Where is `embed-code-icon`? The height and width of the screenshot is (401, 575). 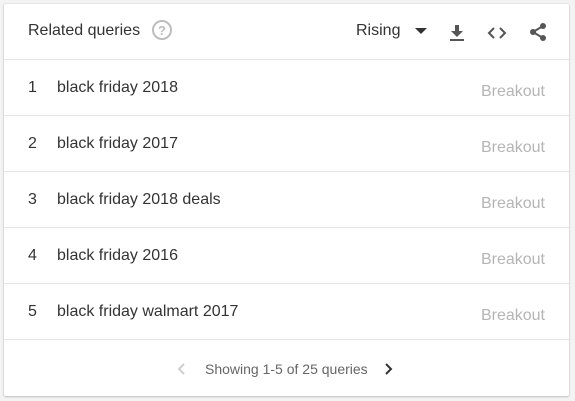
embed-code-icon is located at coordinates (497, 33).